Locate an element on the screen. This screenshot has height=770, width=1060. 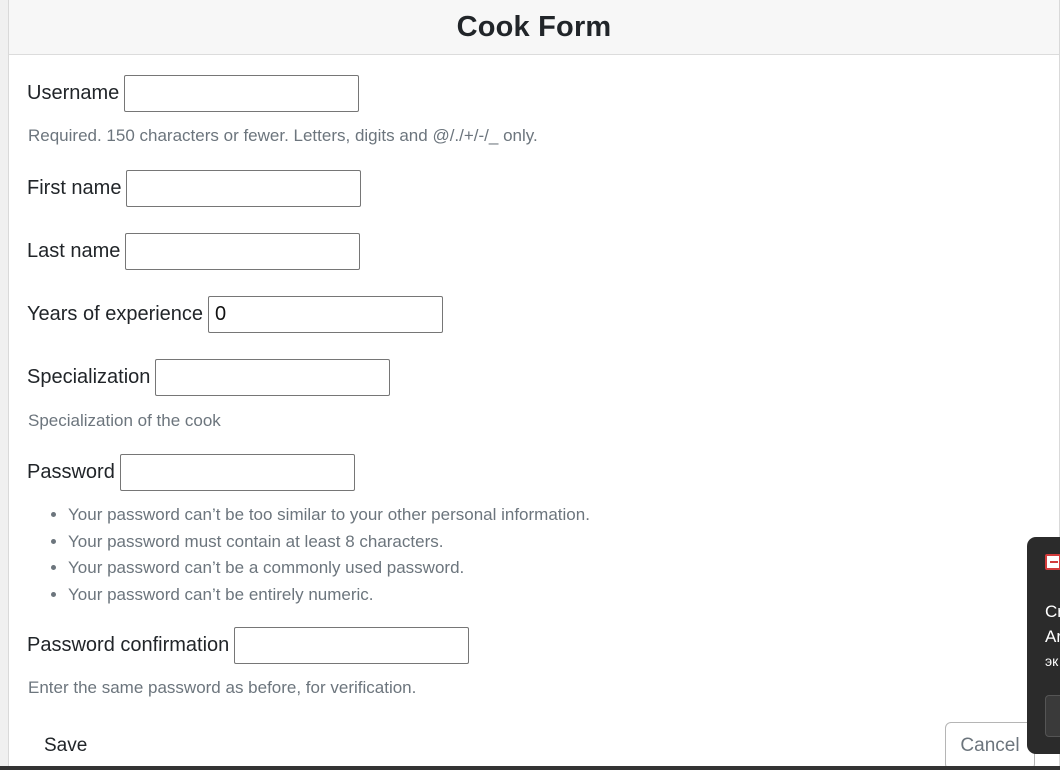
password-row: Password is located at coordinates (187, 472).